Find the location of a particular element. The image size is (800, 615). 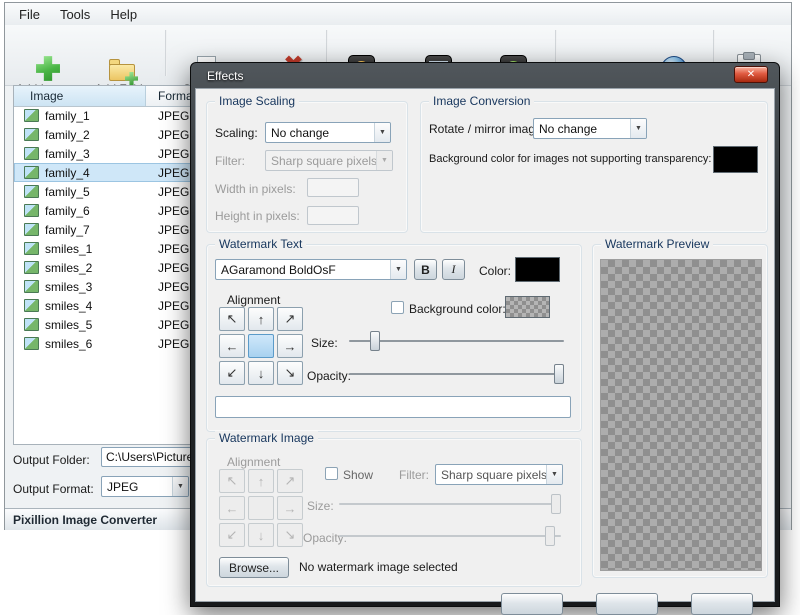

menu-help: Help is located at coordinates (123, 14).